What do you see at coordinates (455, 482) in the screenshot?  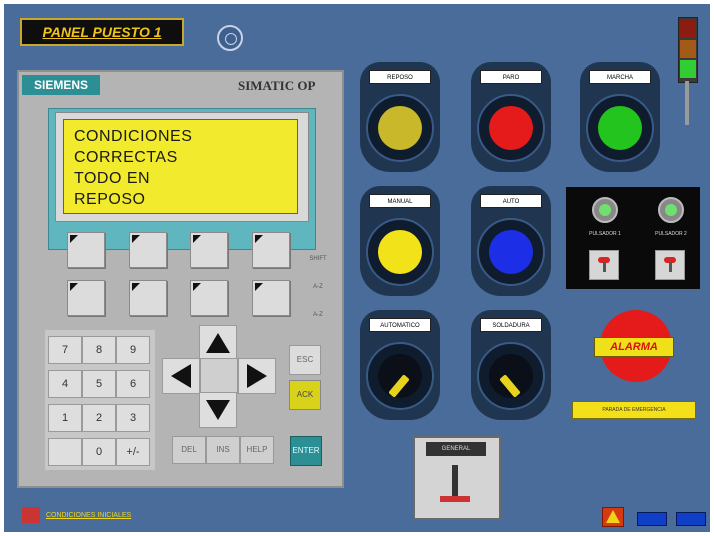 I see `main-switch-lever` at bounding box center [455, 482].